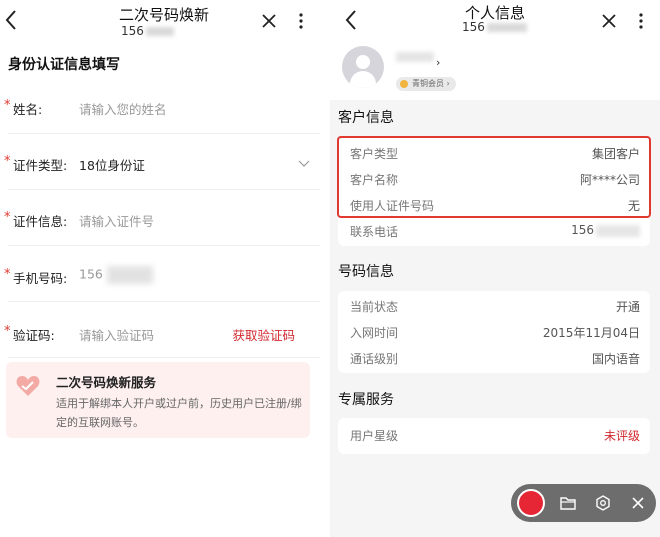 The width and height of the screenshot is (660, 537). What do you see at coordinates (40, 278) in the screenshot?
I see `phone-label: 手机号码:` at bounding box center [40, 278].